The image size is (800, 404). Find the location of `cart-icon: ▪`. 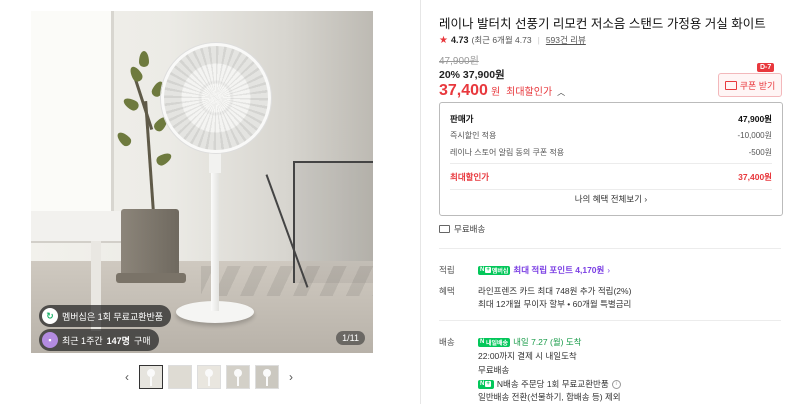

cart-icon: ▪ is located at coordinates (50, 340).